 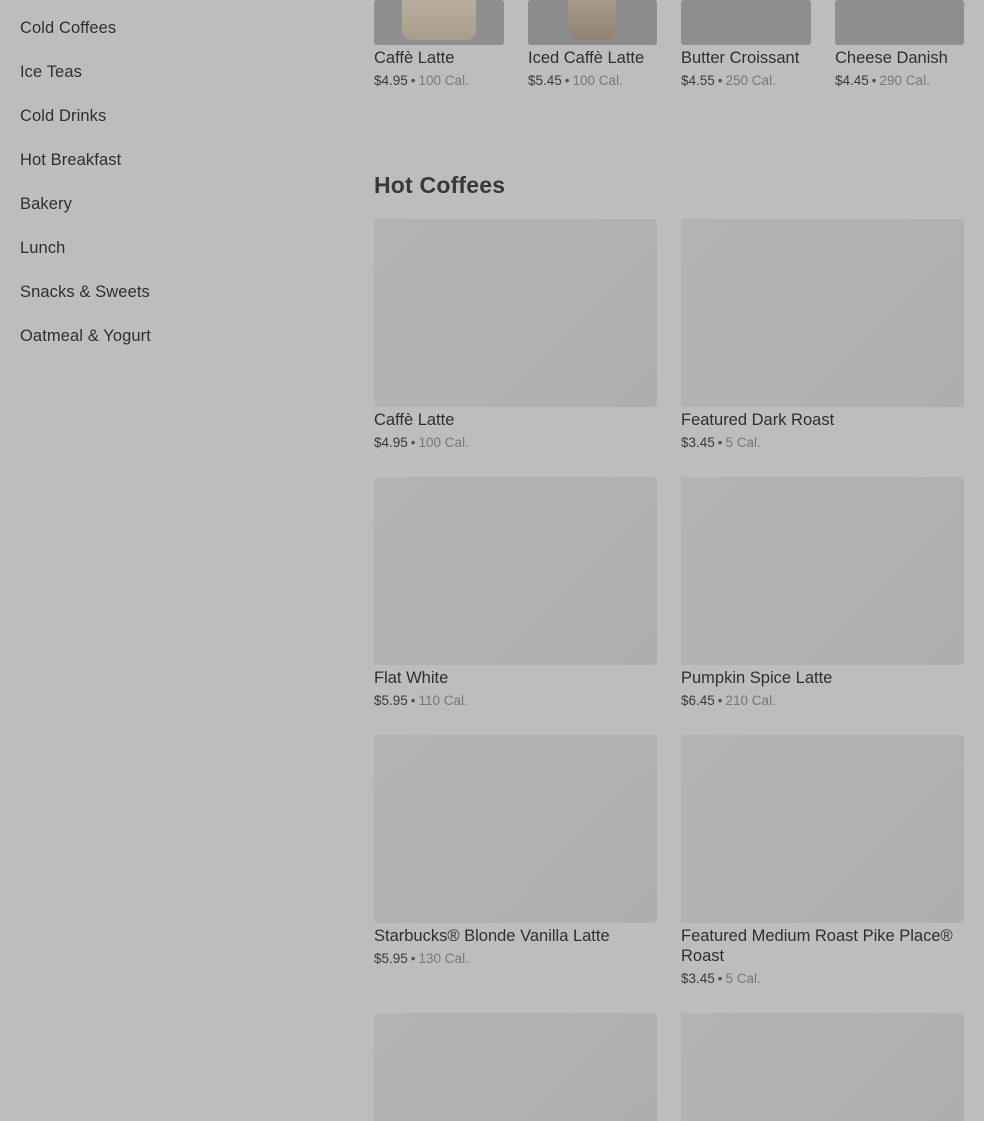 I want to click on product-name: Featured Dark Roast, so click(x=757, y=420).